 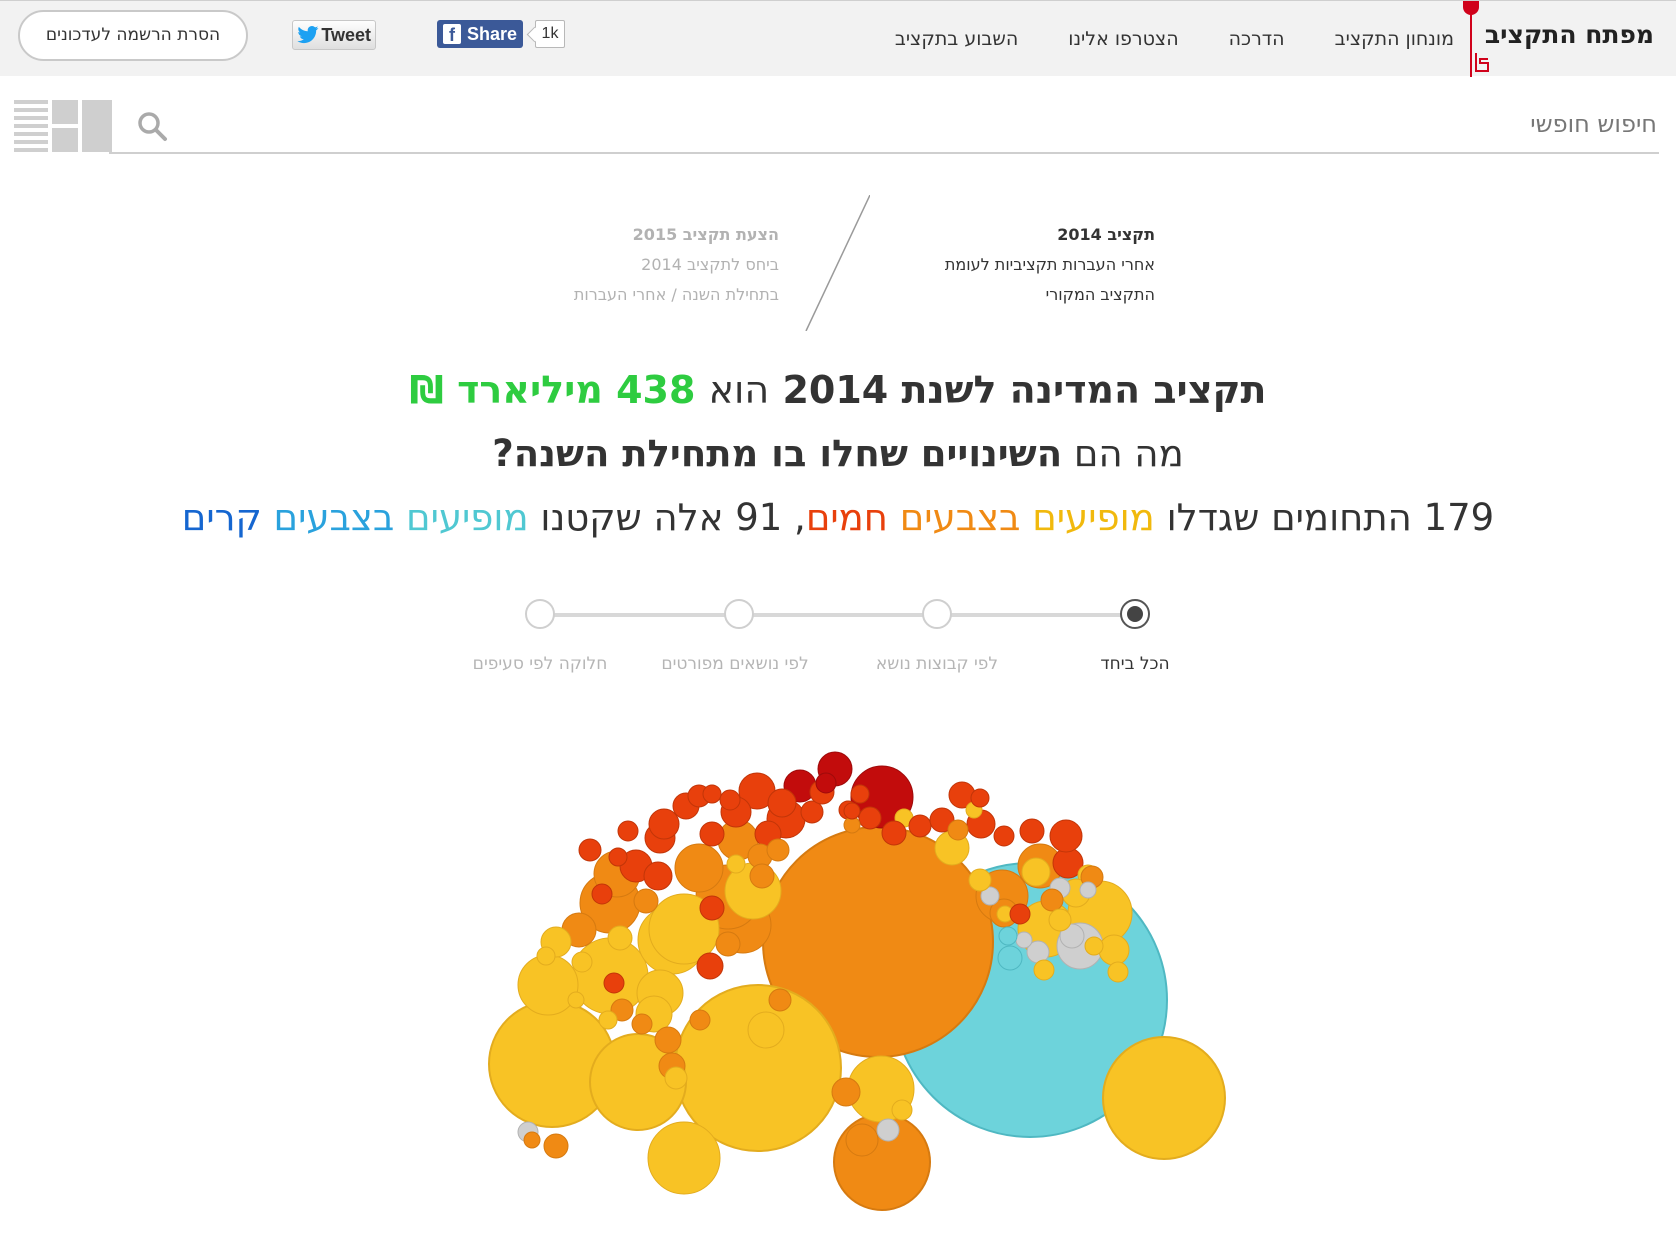 I want to click on legend-decreased-count: , 91 אלה שקטנו, so click(x=673, y=517).